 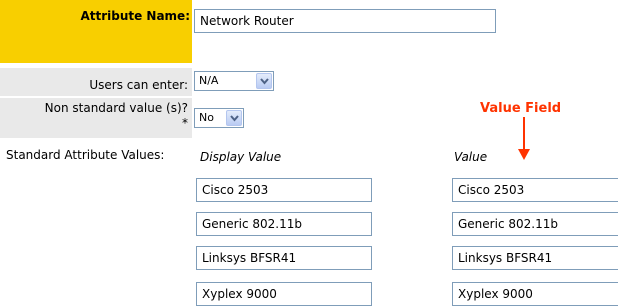 What do you see at coordinates (234, 81) in the screenshot?
I see `users-can-enter-select: N/A` at bounding box center [234, 81].